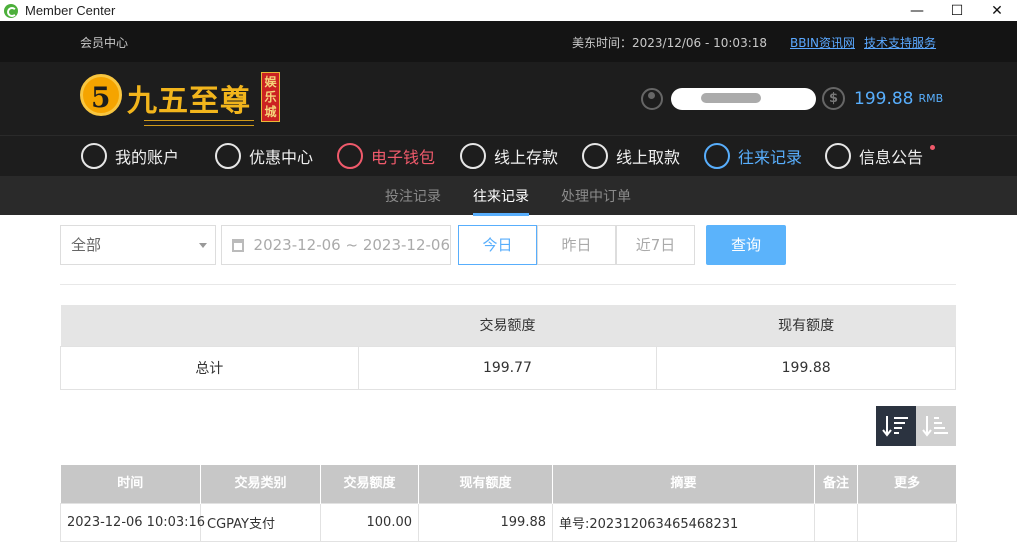 This screenshot has height=542, width=1017. Describe the element at coordinates (743, 99) in the screenshot. I see `username-redacted` at that location.